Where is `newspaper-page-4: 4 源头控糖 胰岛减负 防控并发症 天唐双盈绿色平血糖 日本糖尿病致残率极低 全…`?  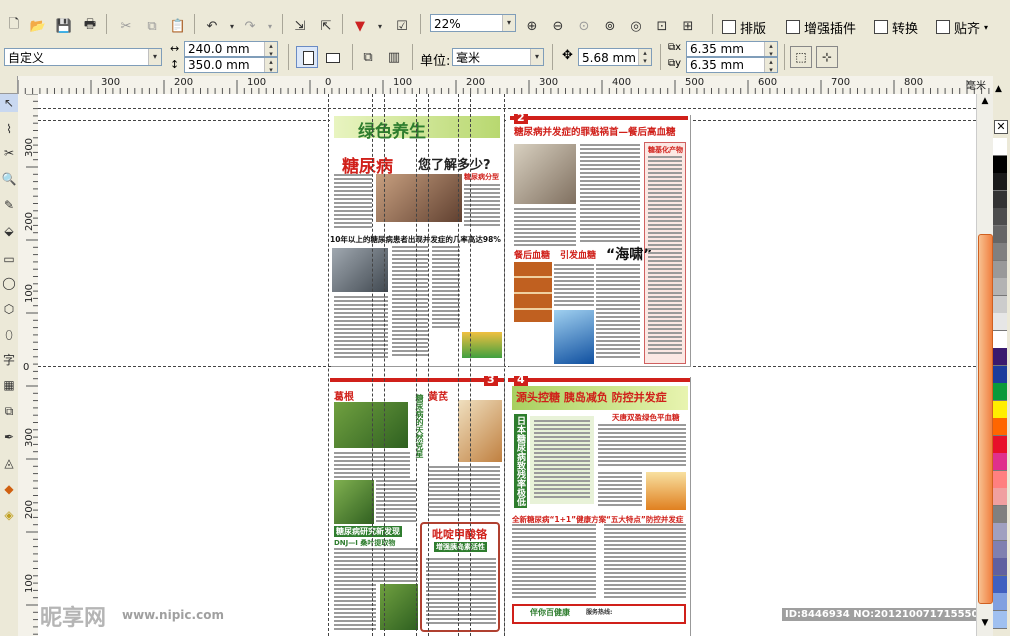
newspaper-page-4: 4 源头控糖 胰岛减负 防控并发症 天唐双盈绿色平血糖 日本糖尿病致残率极低 全… is located at coordinates (599, 506).